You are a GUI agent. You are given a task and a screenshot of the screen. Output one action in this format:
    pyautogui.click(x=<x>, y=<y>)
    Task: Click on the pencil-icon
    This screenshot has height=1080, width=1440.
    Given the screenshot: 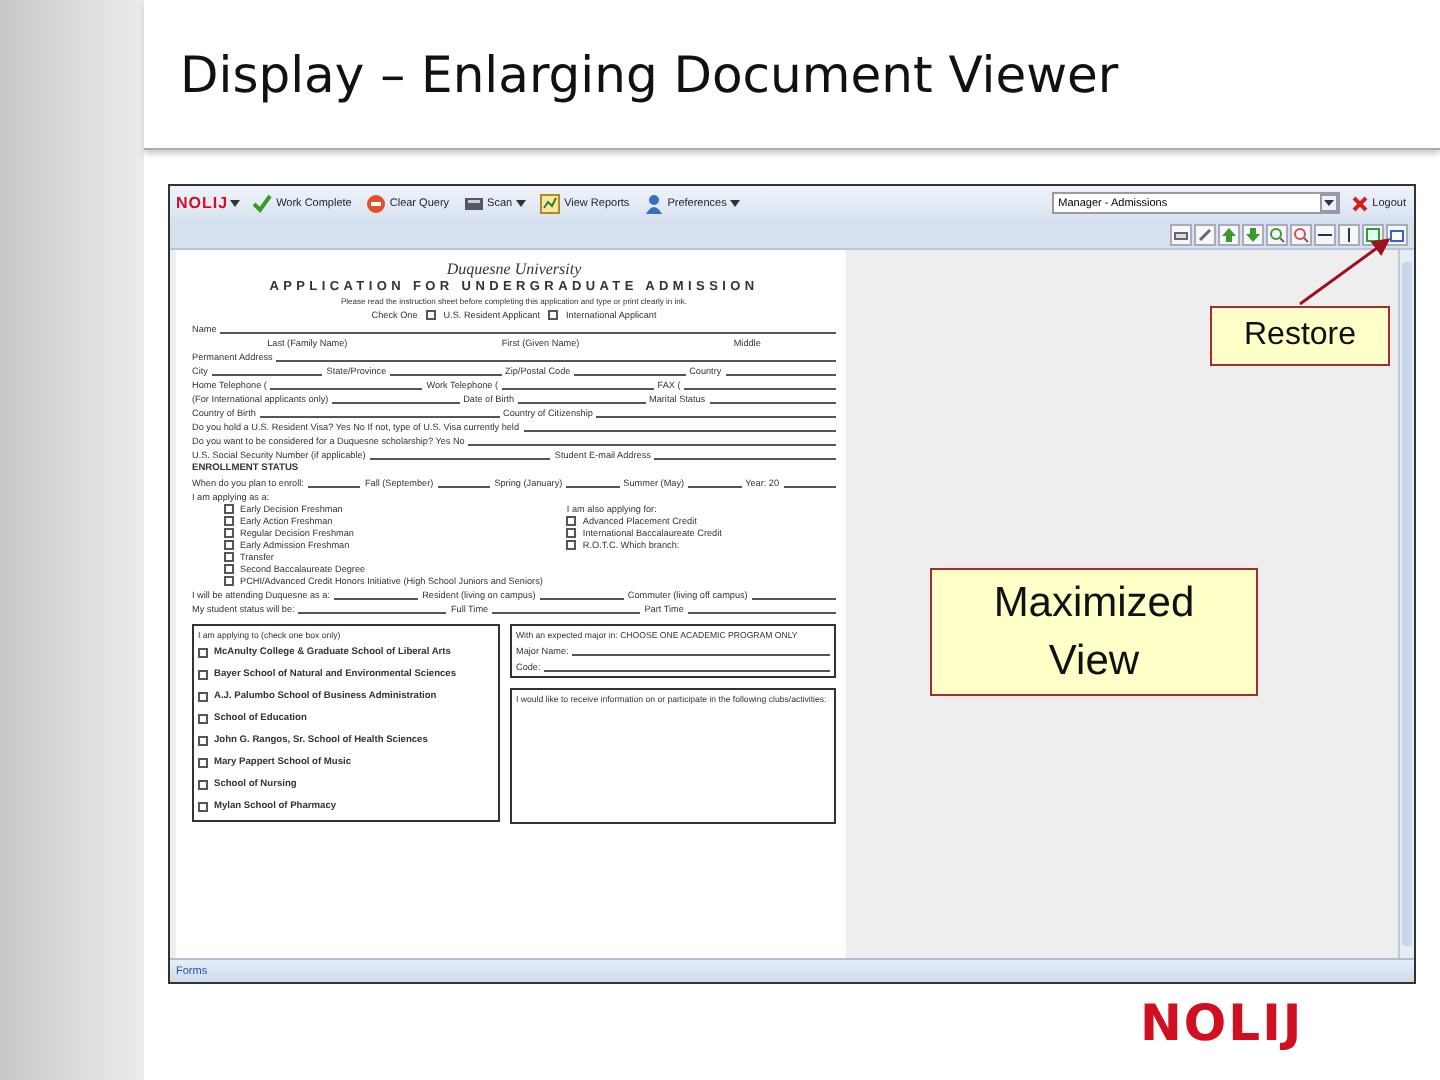 What is the action you would take?
    pyautogui.click(x=1205, y=234)
    